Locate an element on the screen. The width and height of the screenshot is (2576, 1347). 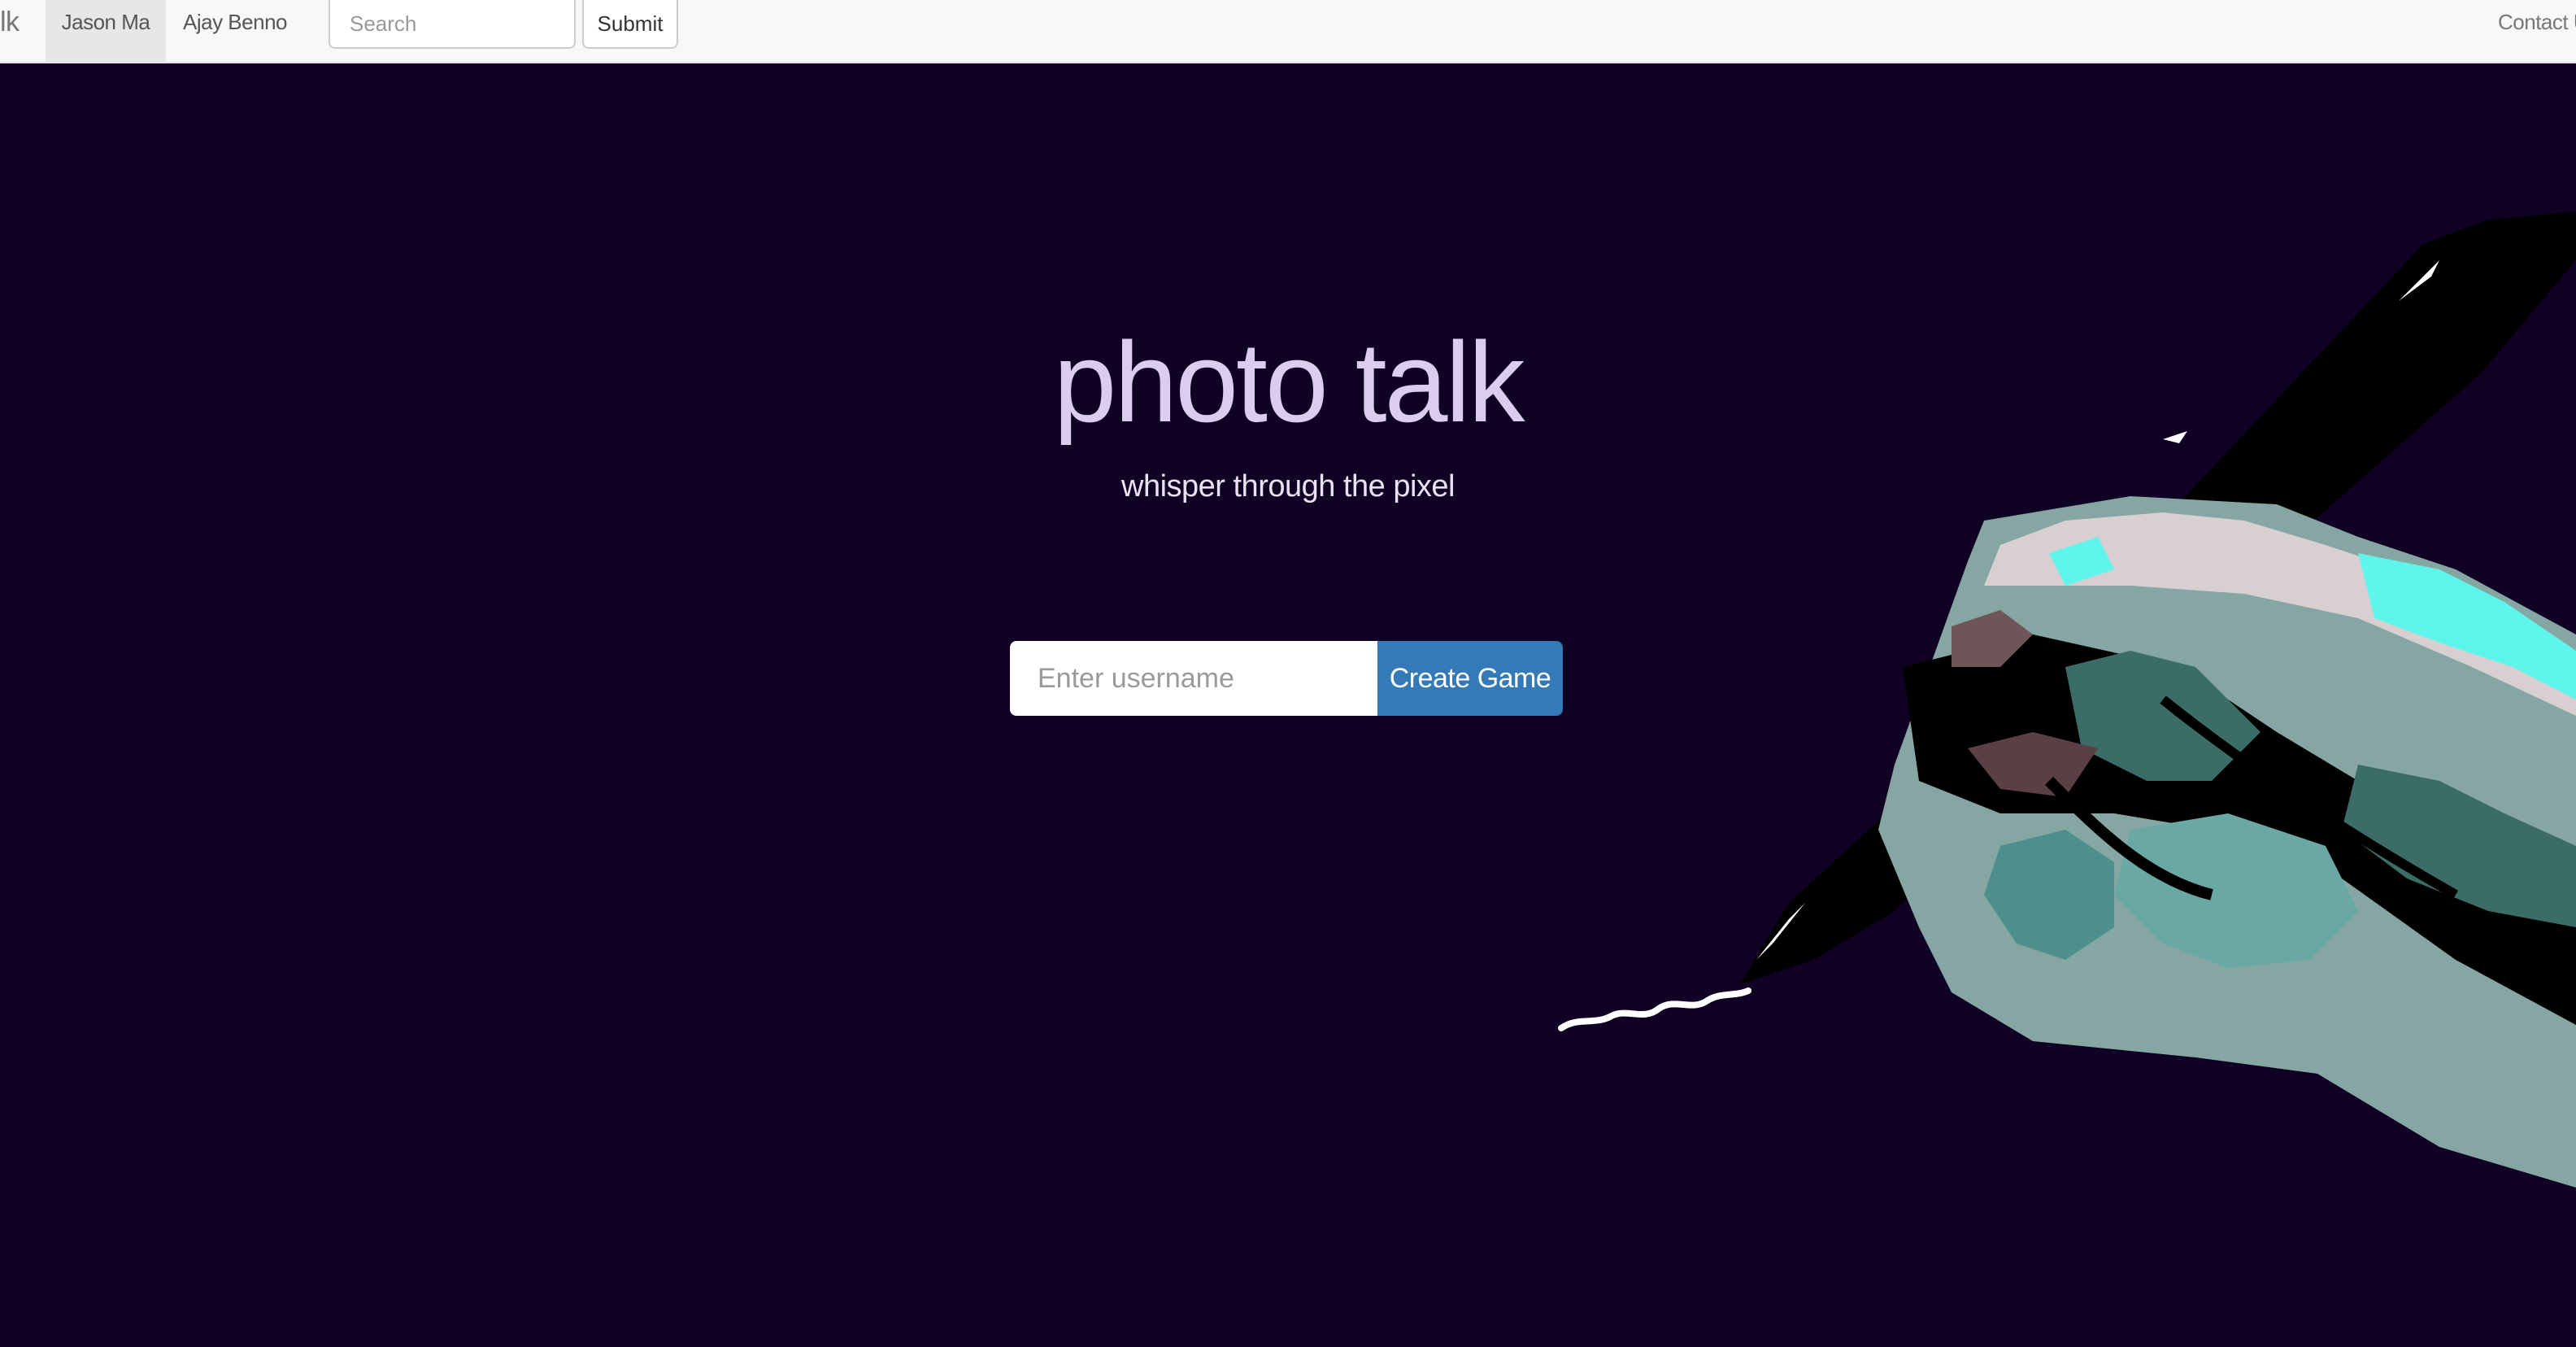
page-title: photo talk is located at coordinates (1289, 382).